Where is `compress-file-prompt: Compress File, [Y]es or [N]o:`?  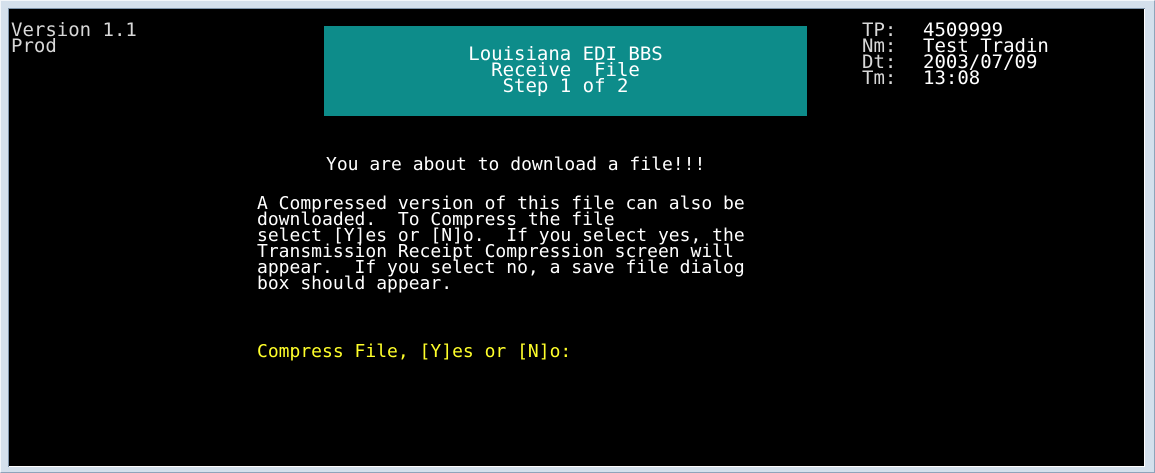 compress-file-prompt: Compress File, [Y]es or [N]o: is located at coordinates (414, 351).